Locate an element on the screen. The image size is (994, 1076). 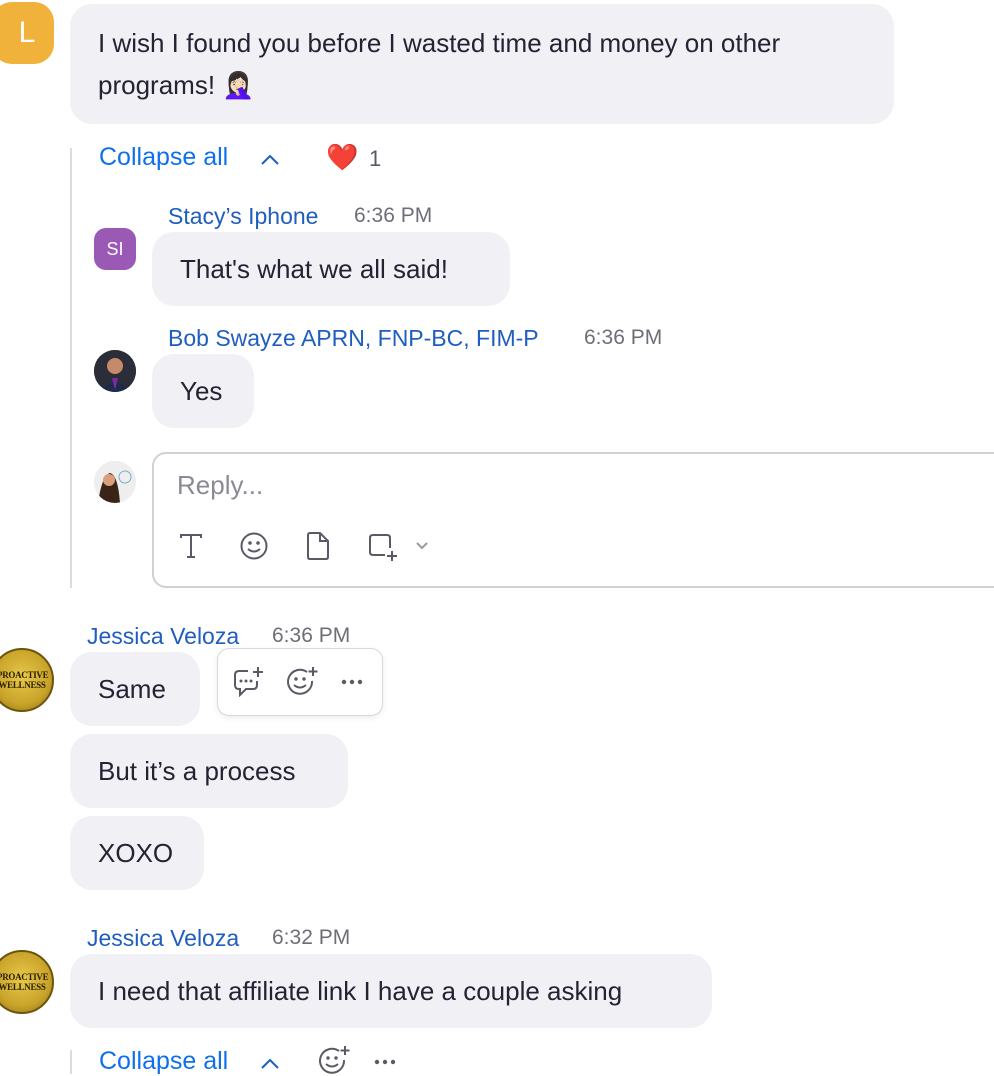
avatar-initials: SI is located at coordinates (115, 248).